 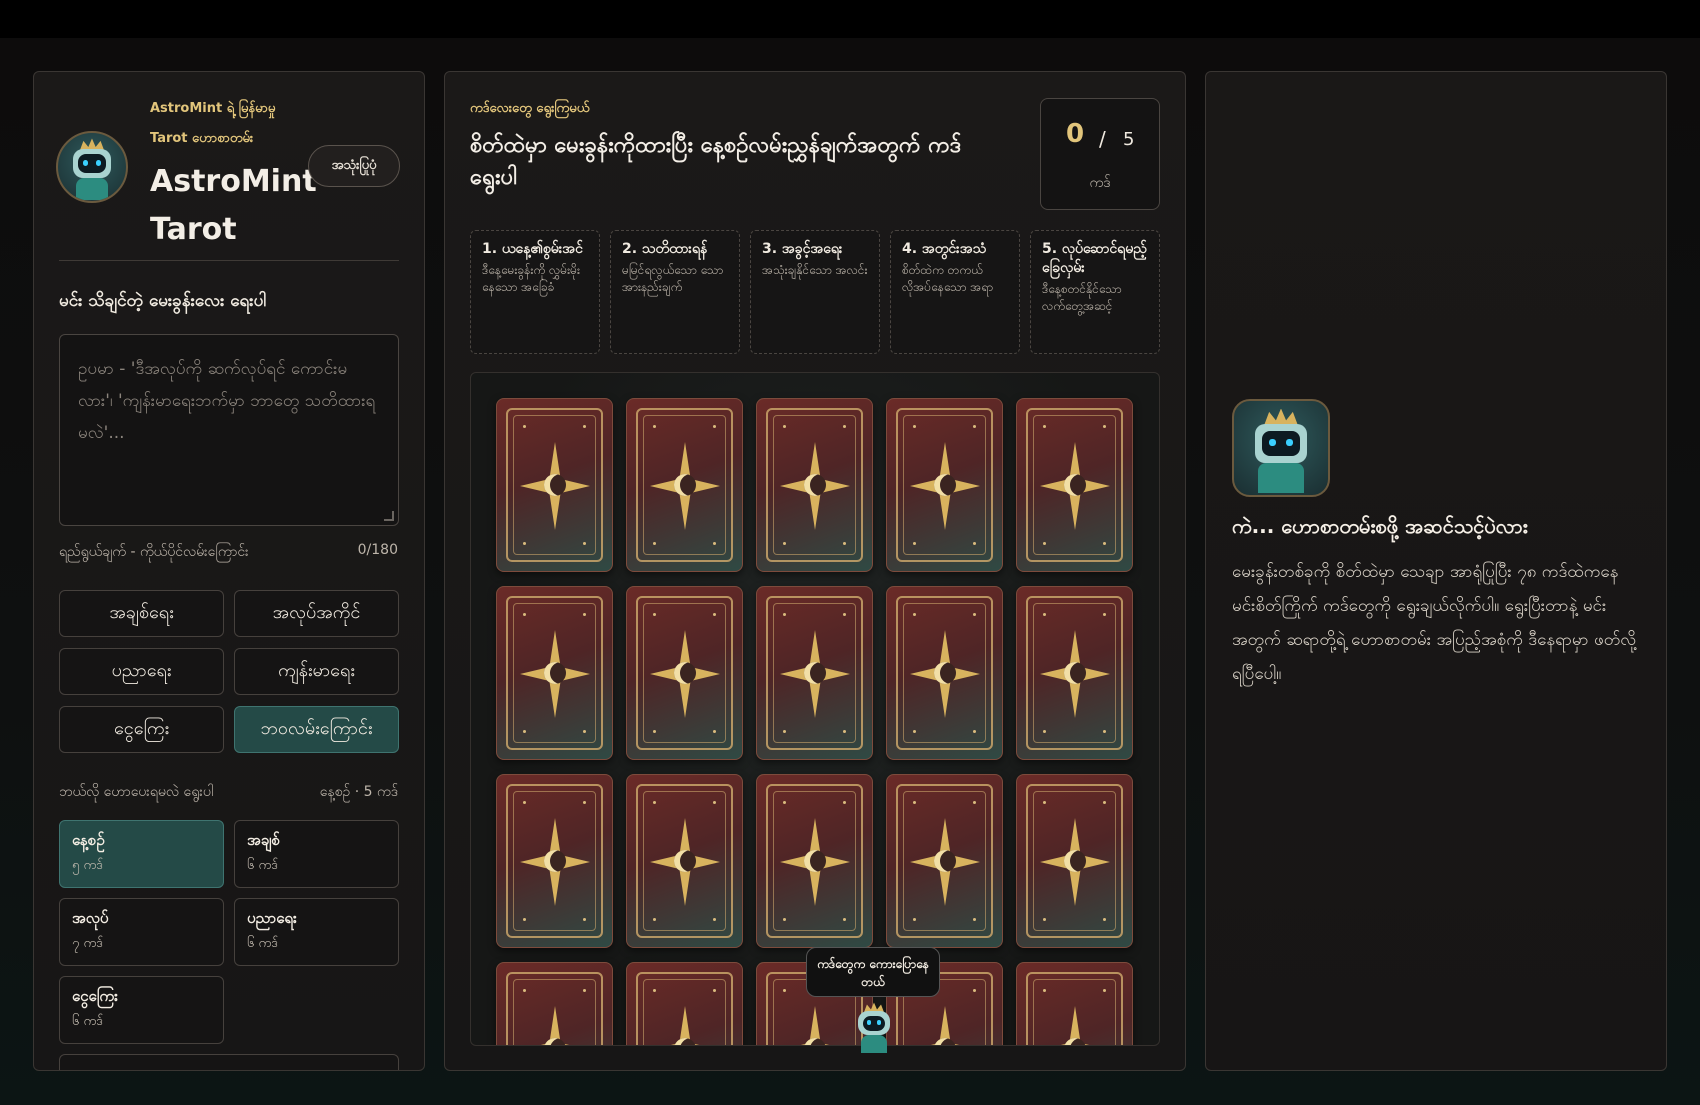 What do you see at coordinates (1100, 183) in the screenshot?
I see `count-unit: ကဒ်` at bounding box center [1100, 183].